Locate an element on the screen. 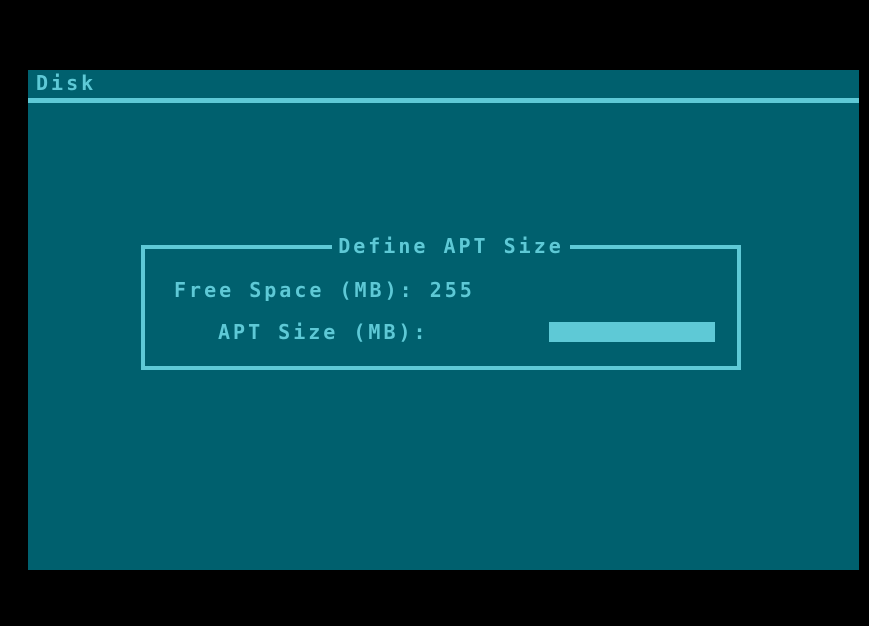 This screenshot has width=869, height=626. apt-size-input is located at coordinates (632, 332).